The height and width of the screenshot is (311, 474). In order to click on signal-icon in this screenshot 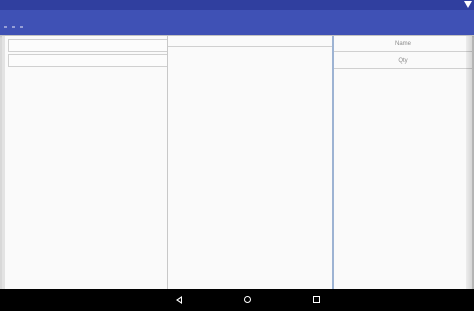, I will do `click(468, 4)`.